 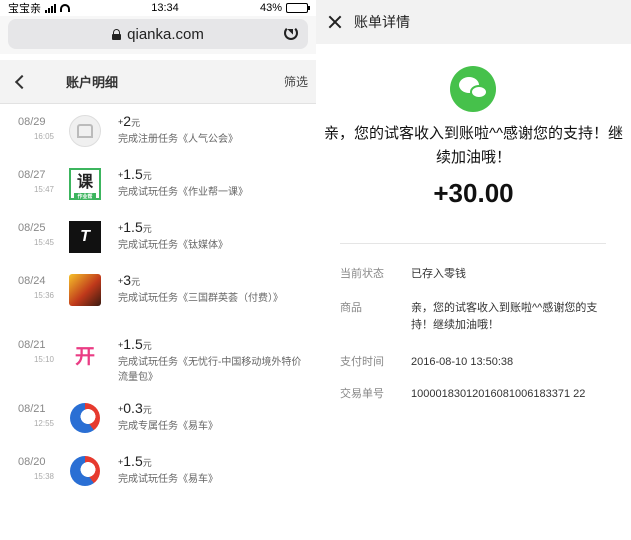 What do you see at coordinates (32, 122) in the screenshot?
I see `item-date: 08/29` at bounding box center [32, 122].